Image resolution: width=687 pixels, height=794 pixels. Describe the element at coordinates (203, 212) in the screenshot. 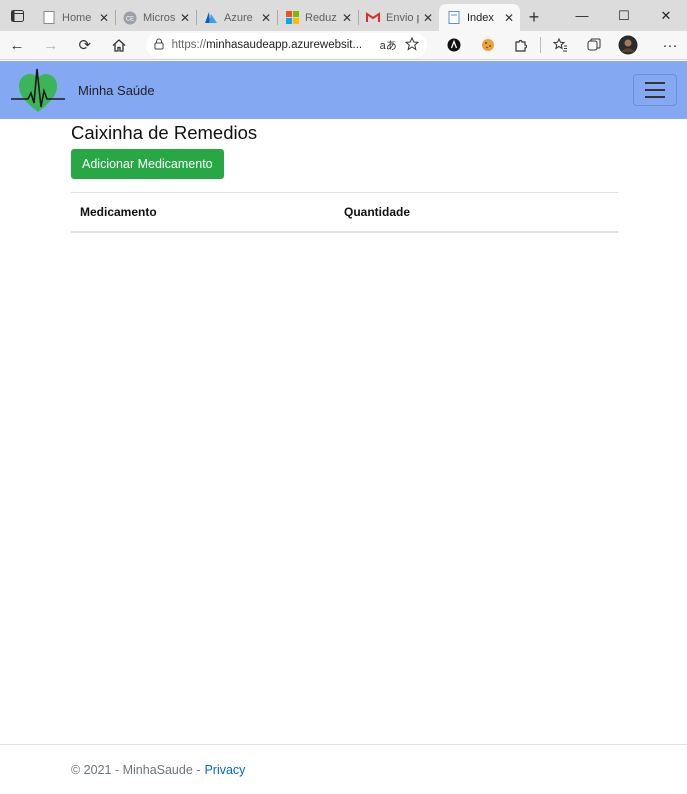

I see `column-header-medicamento: Medicamento` at that location.